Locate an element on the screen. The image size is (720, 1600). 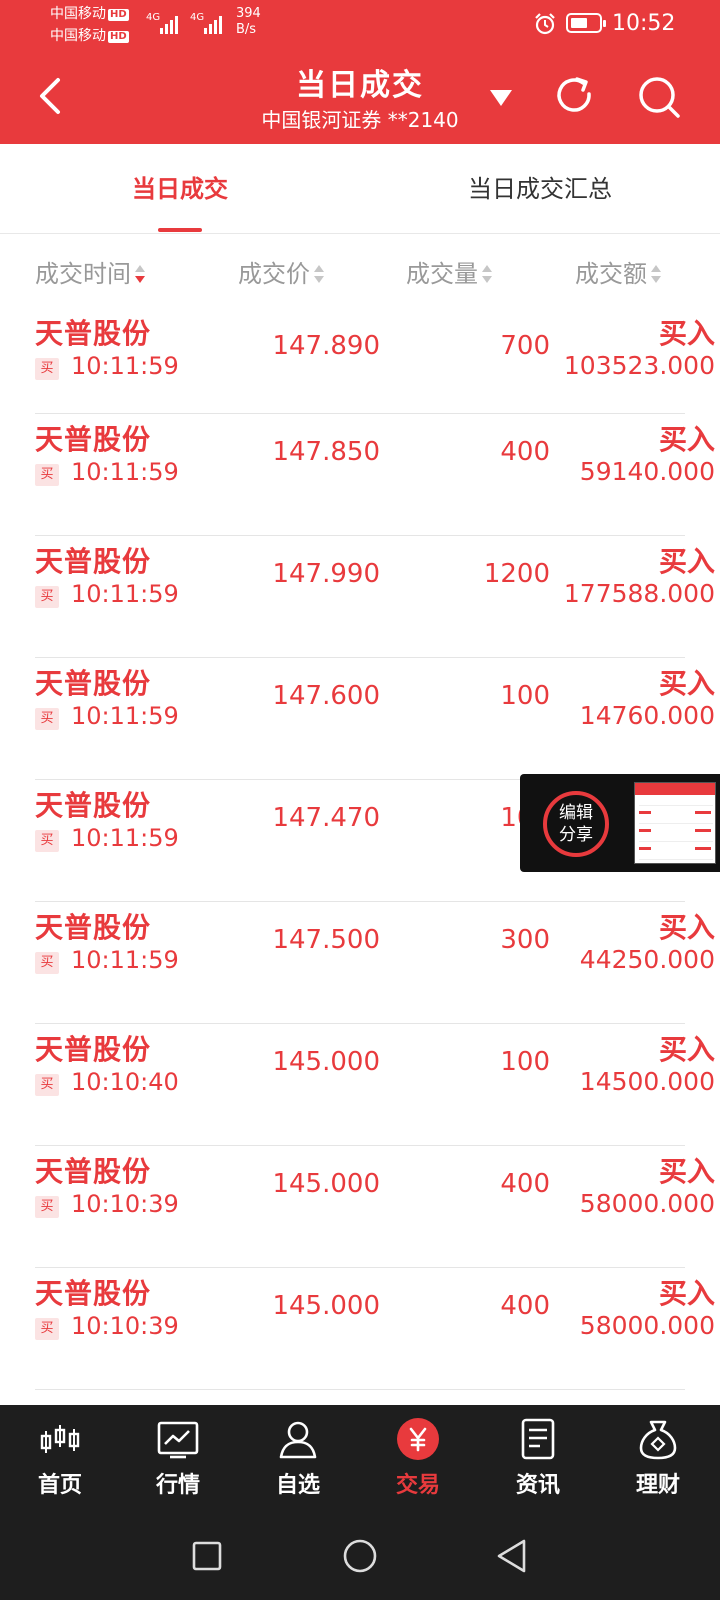
nav-news: 资讯 is located at coordinates (538, 1459).